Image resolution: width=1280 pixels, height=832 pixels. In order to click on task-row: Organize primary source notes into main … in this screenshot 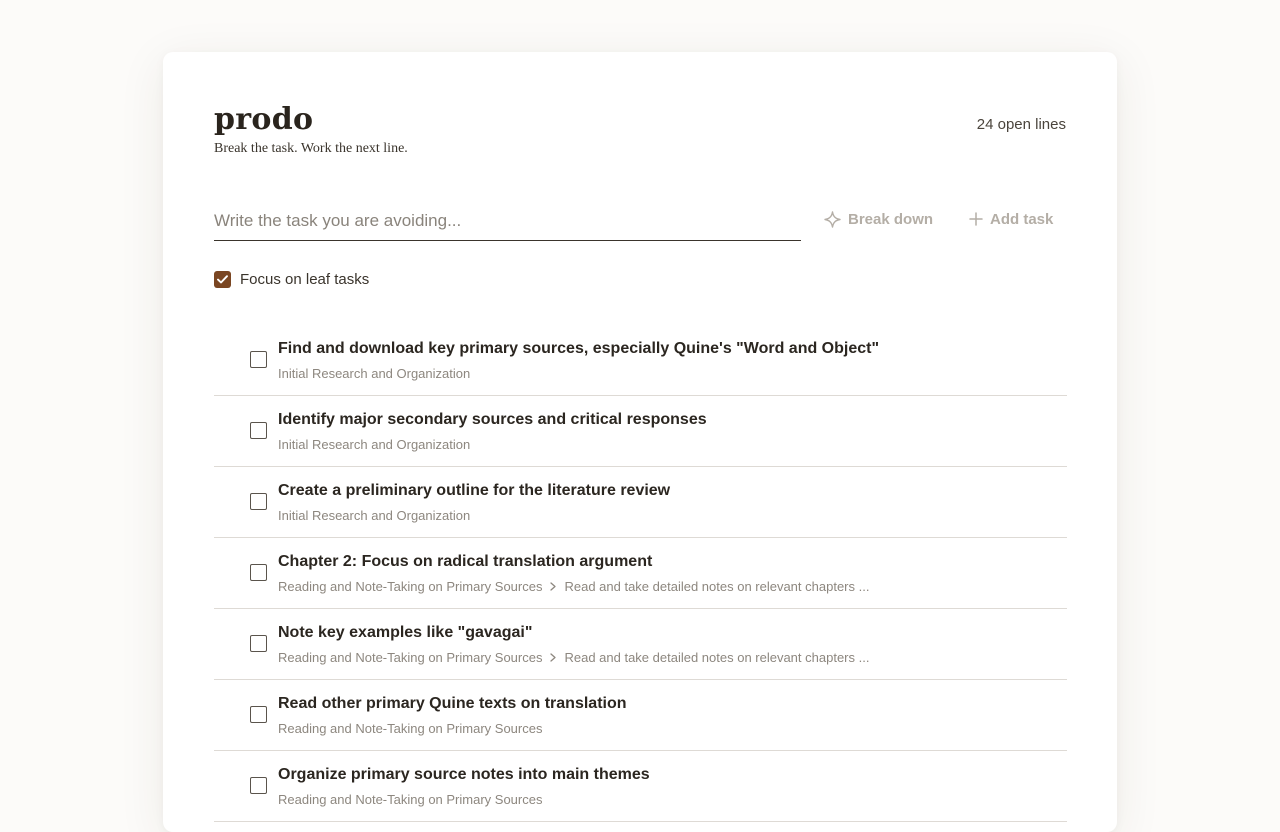, I will do `click(640, 786)`.